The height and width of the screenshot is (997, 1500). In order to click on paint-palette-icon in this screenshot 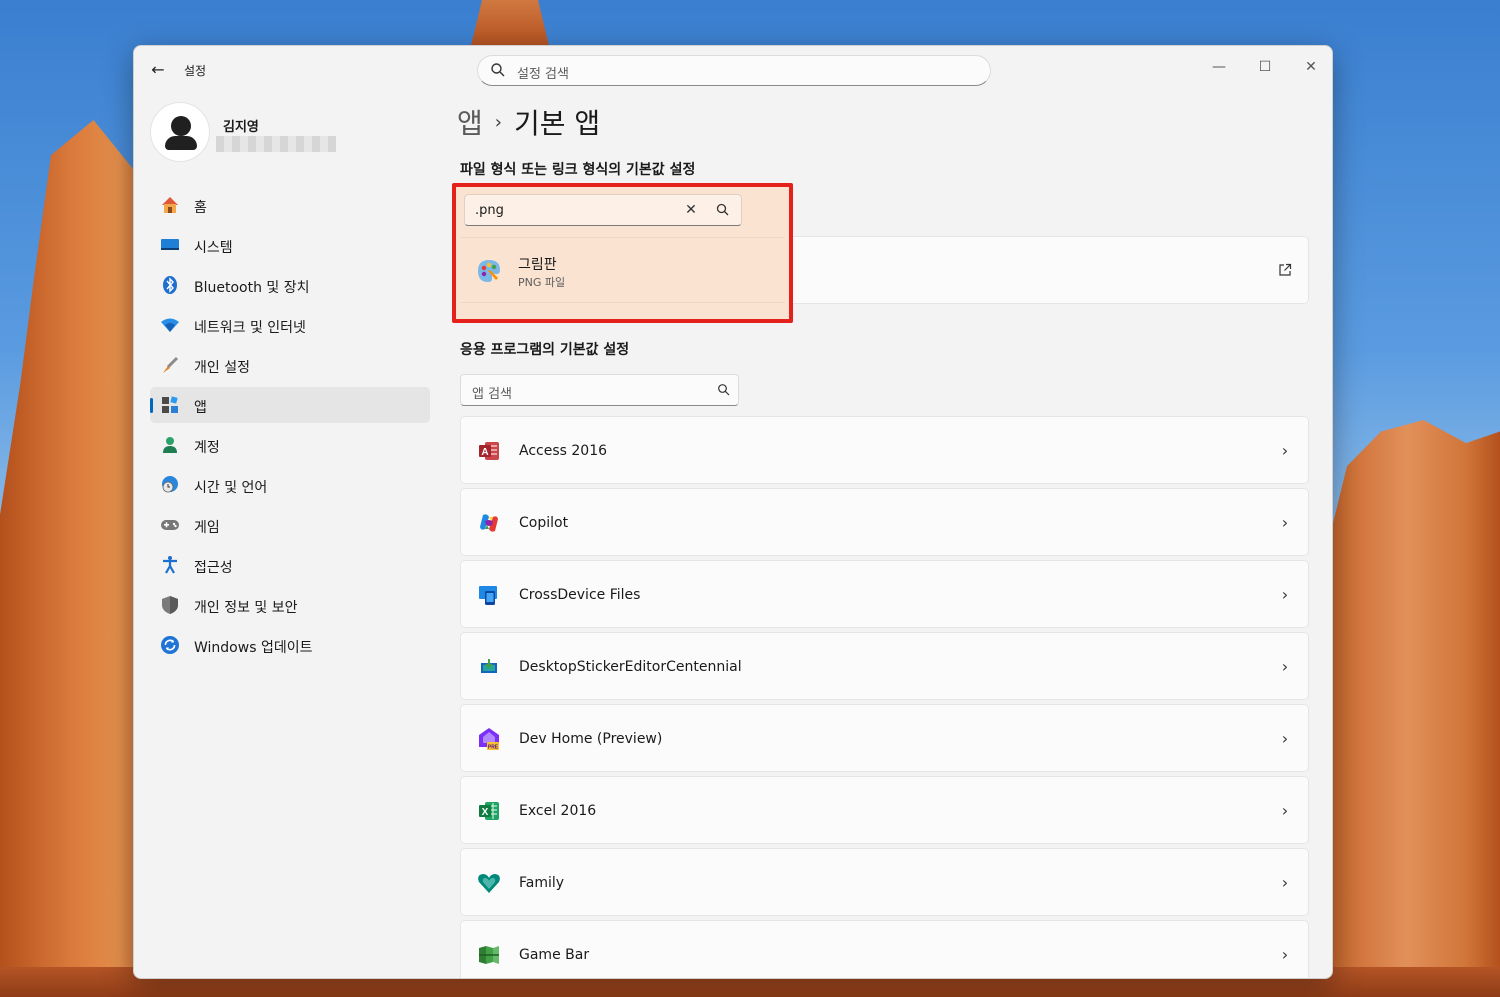, I will do `click(489, 271)`.